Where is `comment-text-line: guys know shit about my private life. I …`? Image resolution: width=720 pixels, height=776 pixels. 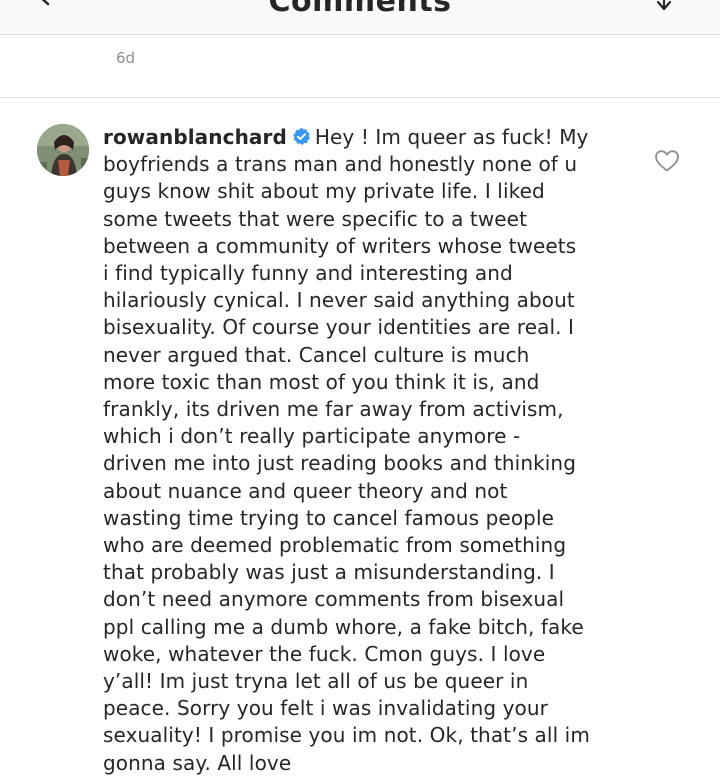
comment-text-line: guys know shit about my private life. I … is located at coordinates (324, 191).